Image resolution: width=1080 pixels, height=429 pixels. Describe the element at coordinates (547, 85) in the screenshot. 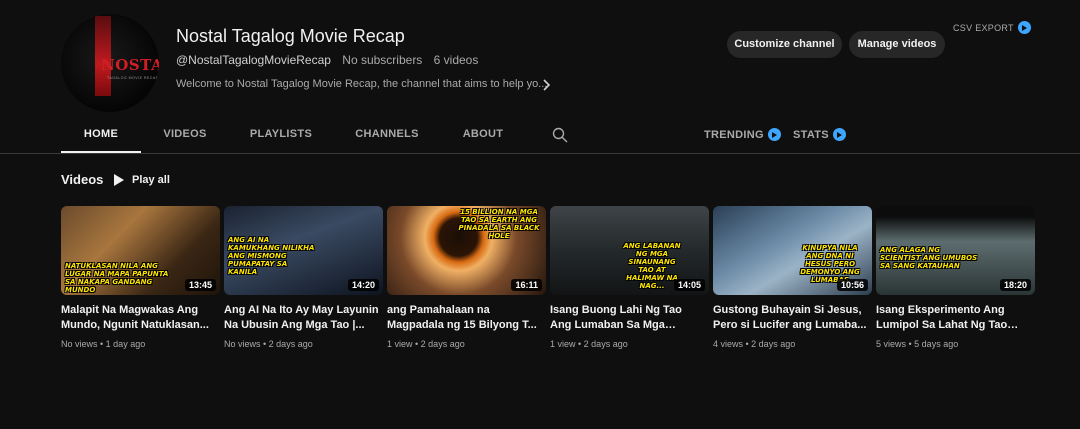

I see `chevron-right-icon` at that location.